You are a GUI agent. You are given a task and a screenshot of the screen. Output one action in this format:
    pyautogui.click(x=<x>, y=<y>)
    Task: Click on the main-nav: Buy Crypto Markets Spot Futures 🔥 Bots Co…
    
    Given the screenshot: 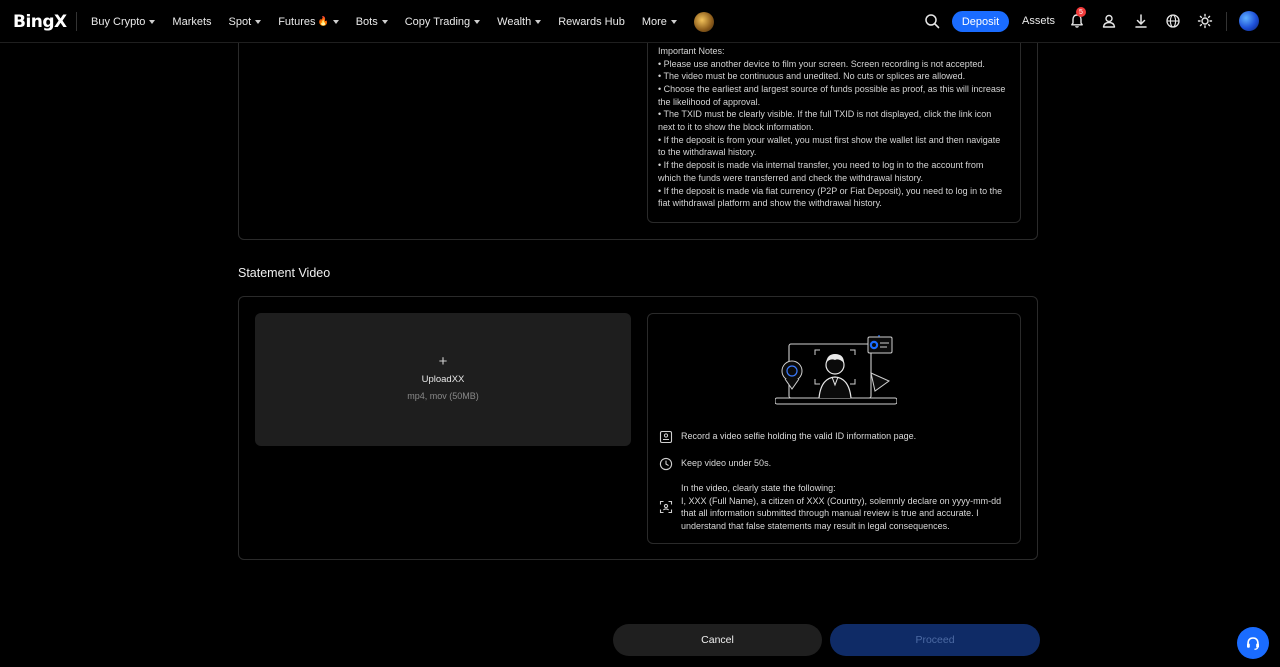 What is the action you would take?
    pyautogui.click(x=402, y=21)
    